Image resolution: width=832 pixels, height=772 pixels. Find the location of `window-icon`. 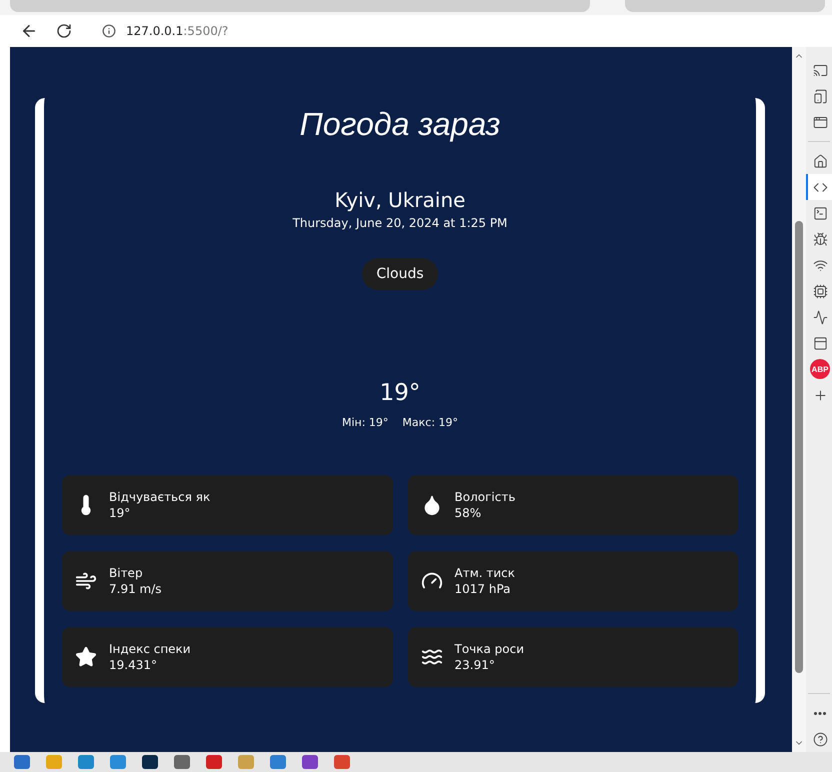

window-icon is located at coordinates (820, 122).